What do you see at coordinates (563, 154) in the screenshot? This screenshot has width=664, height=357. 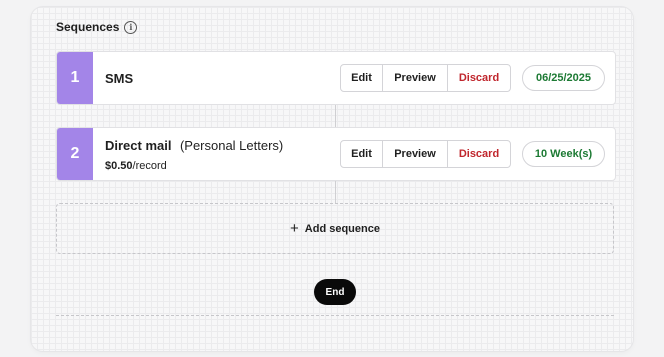 I see `duration-pill: 10 Week(s)` at bounding box center [563, 154].